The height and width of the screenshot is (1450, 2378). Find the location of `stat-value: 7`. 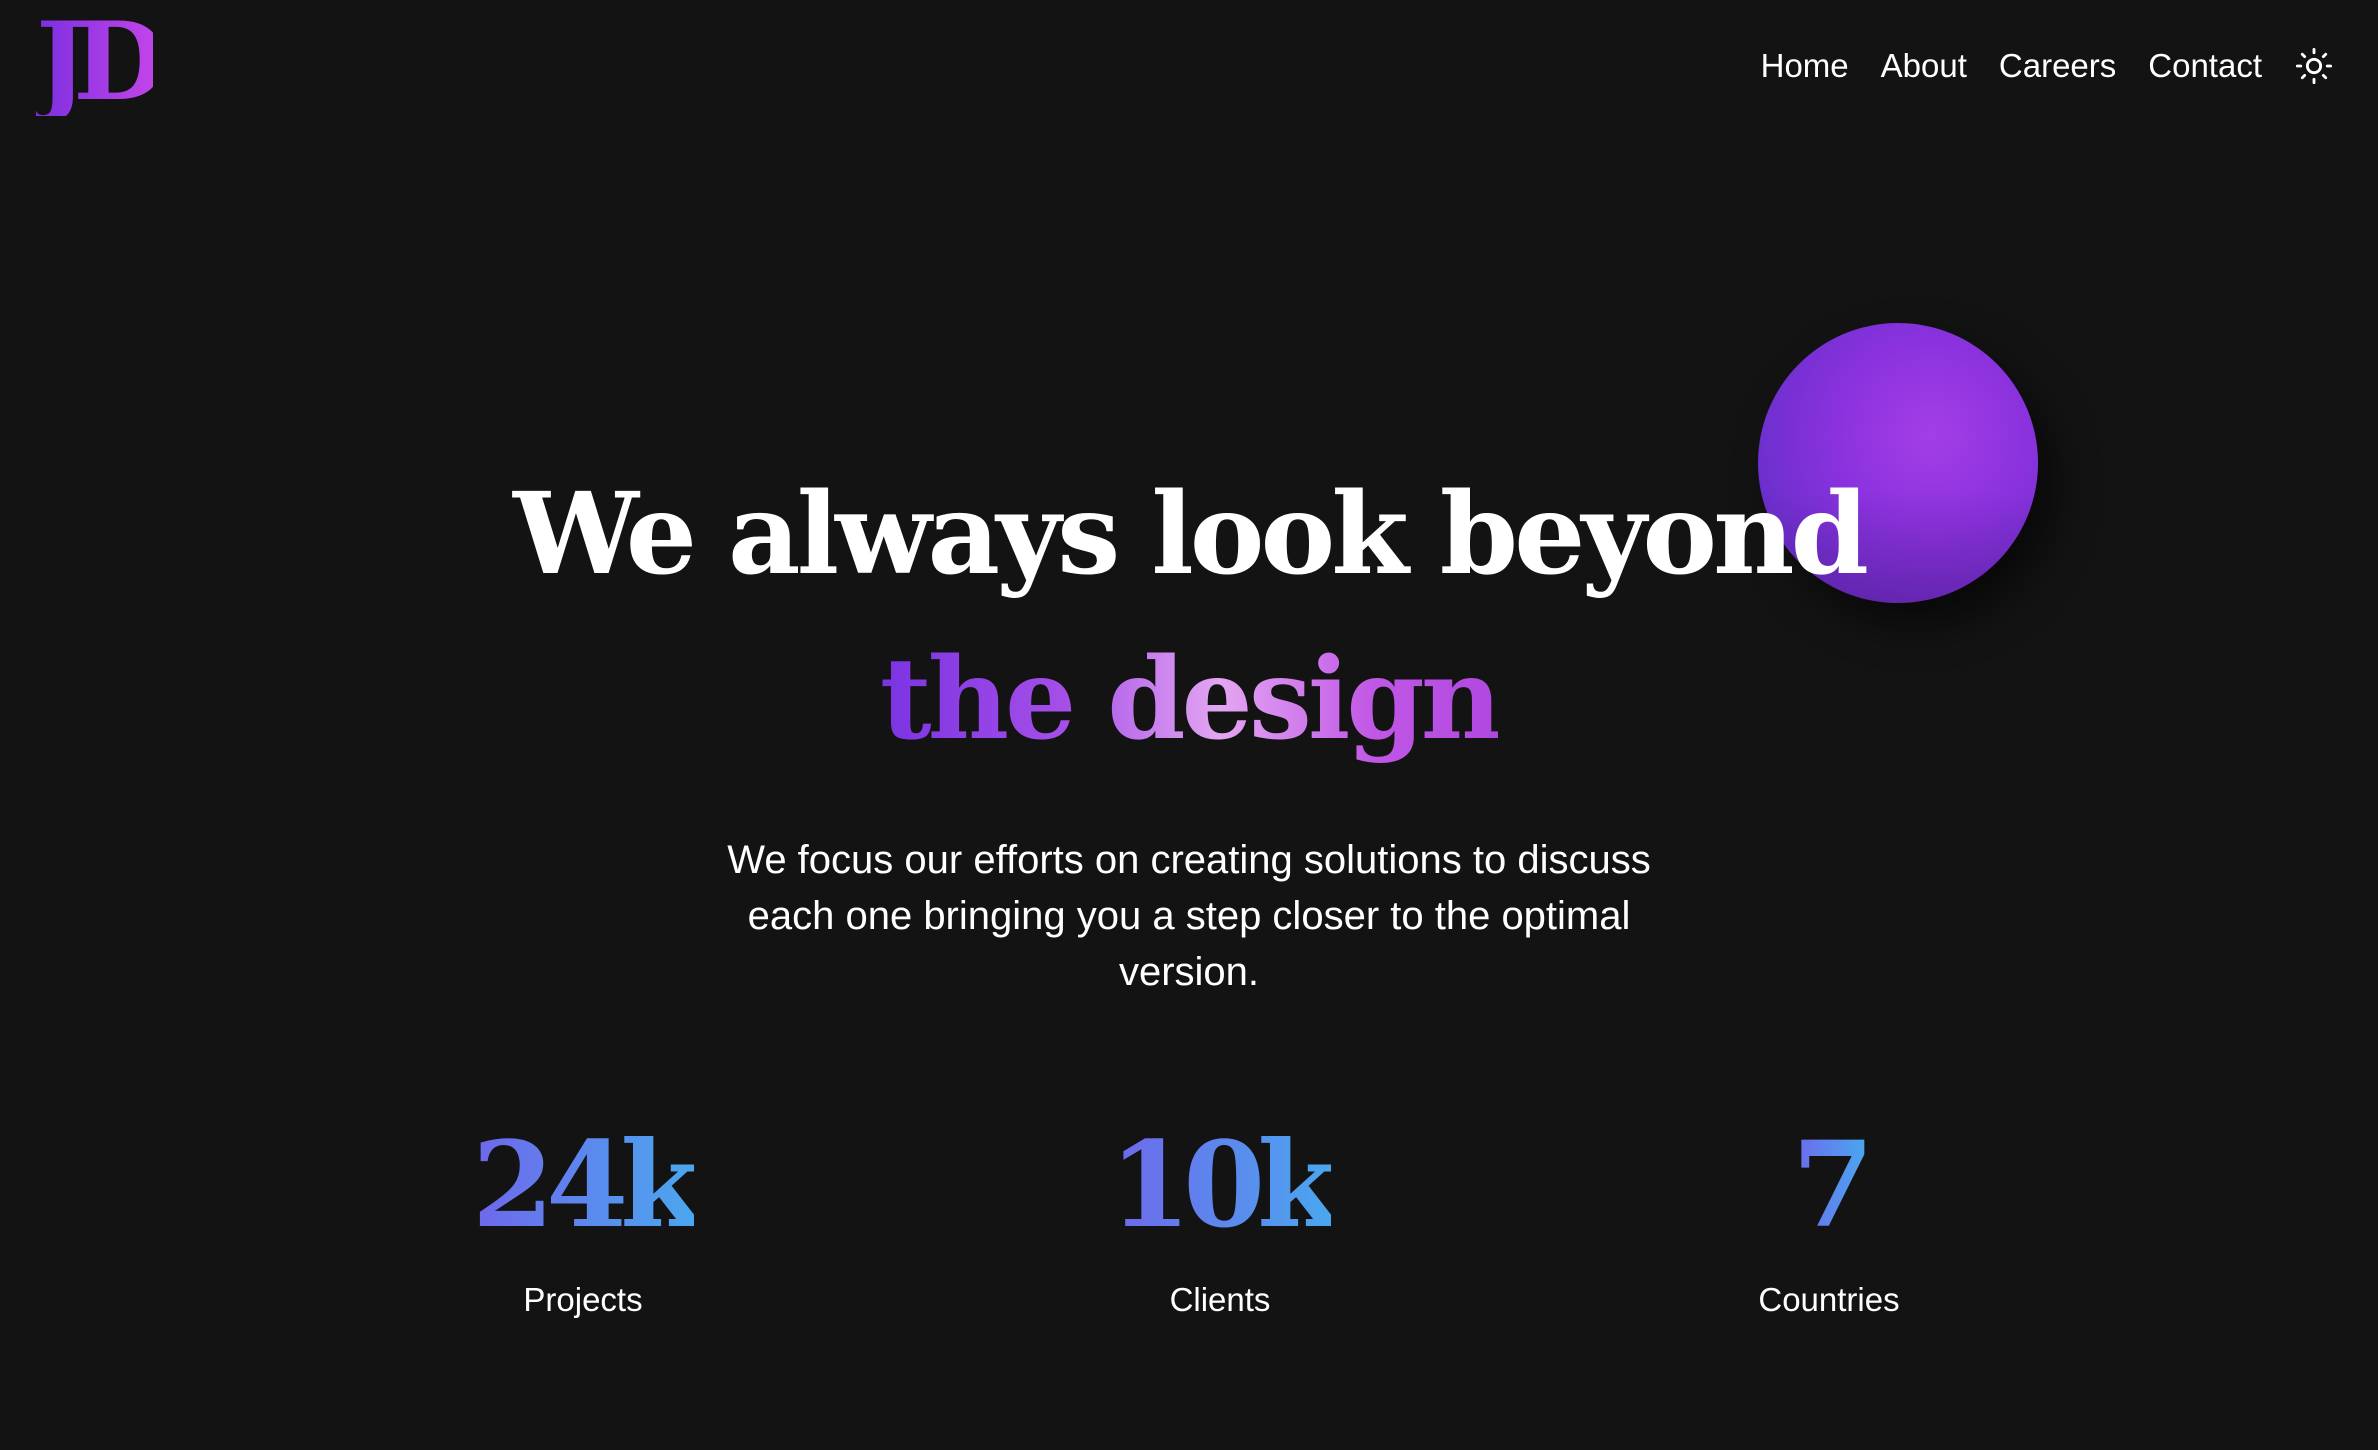

stat-value: 7 is located at coordinates (1832, 1184).